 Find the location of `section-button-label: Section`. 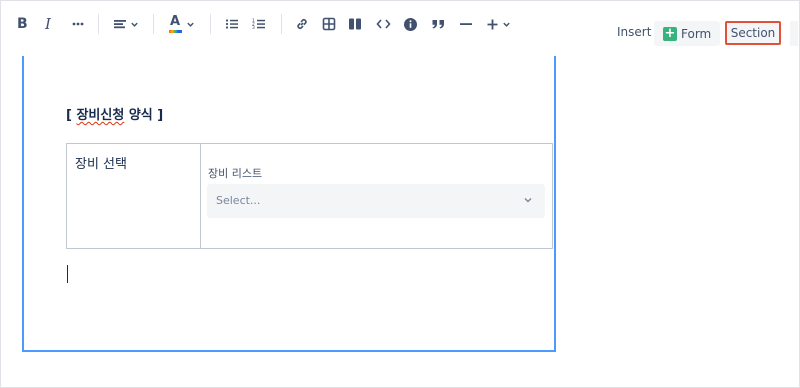

section-button-label: Section is located at coordinates (753, 33).